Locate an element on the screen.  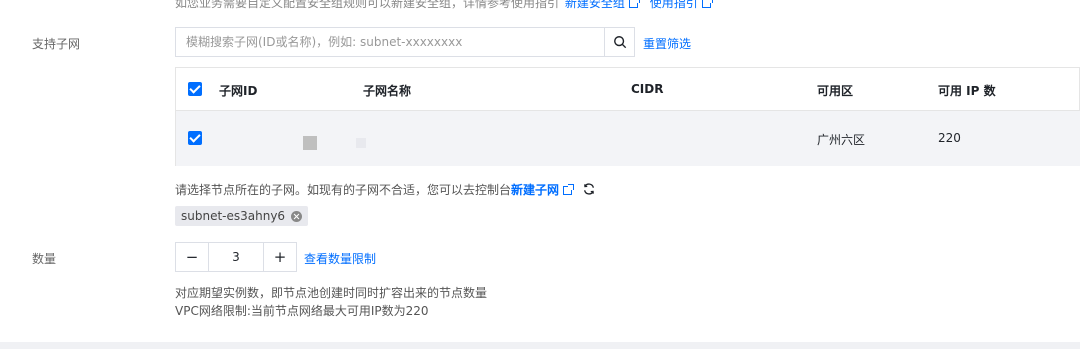
redacted-subnet-name is located at coordinates (361, 143).